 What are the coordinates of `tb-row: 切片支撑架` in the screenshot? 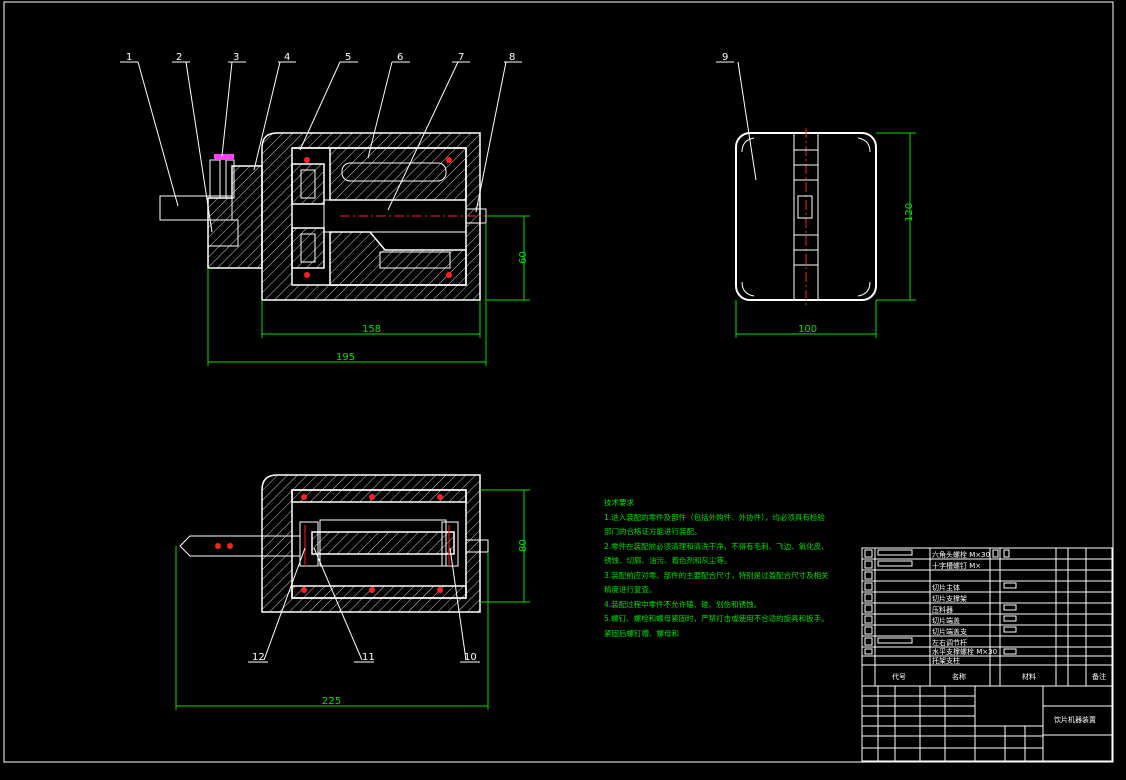 It's located at (949, 598).